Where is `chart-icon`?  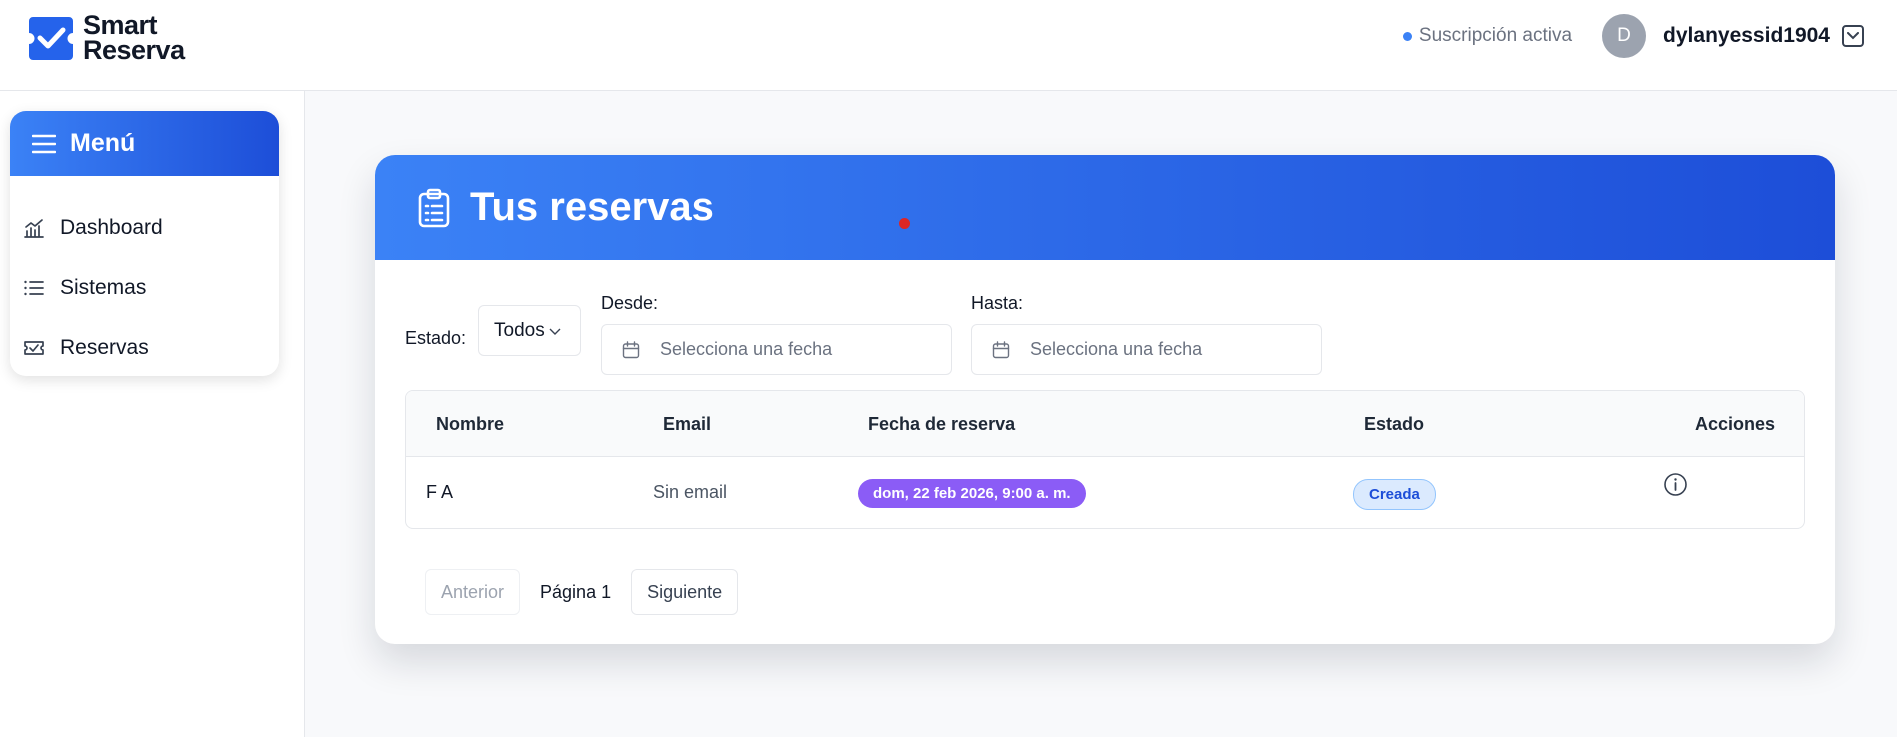
chart-icon is located at coordinates (34, 228).